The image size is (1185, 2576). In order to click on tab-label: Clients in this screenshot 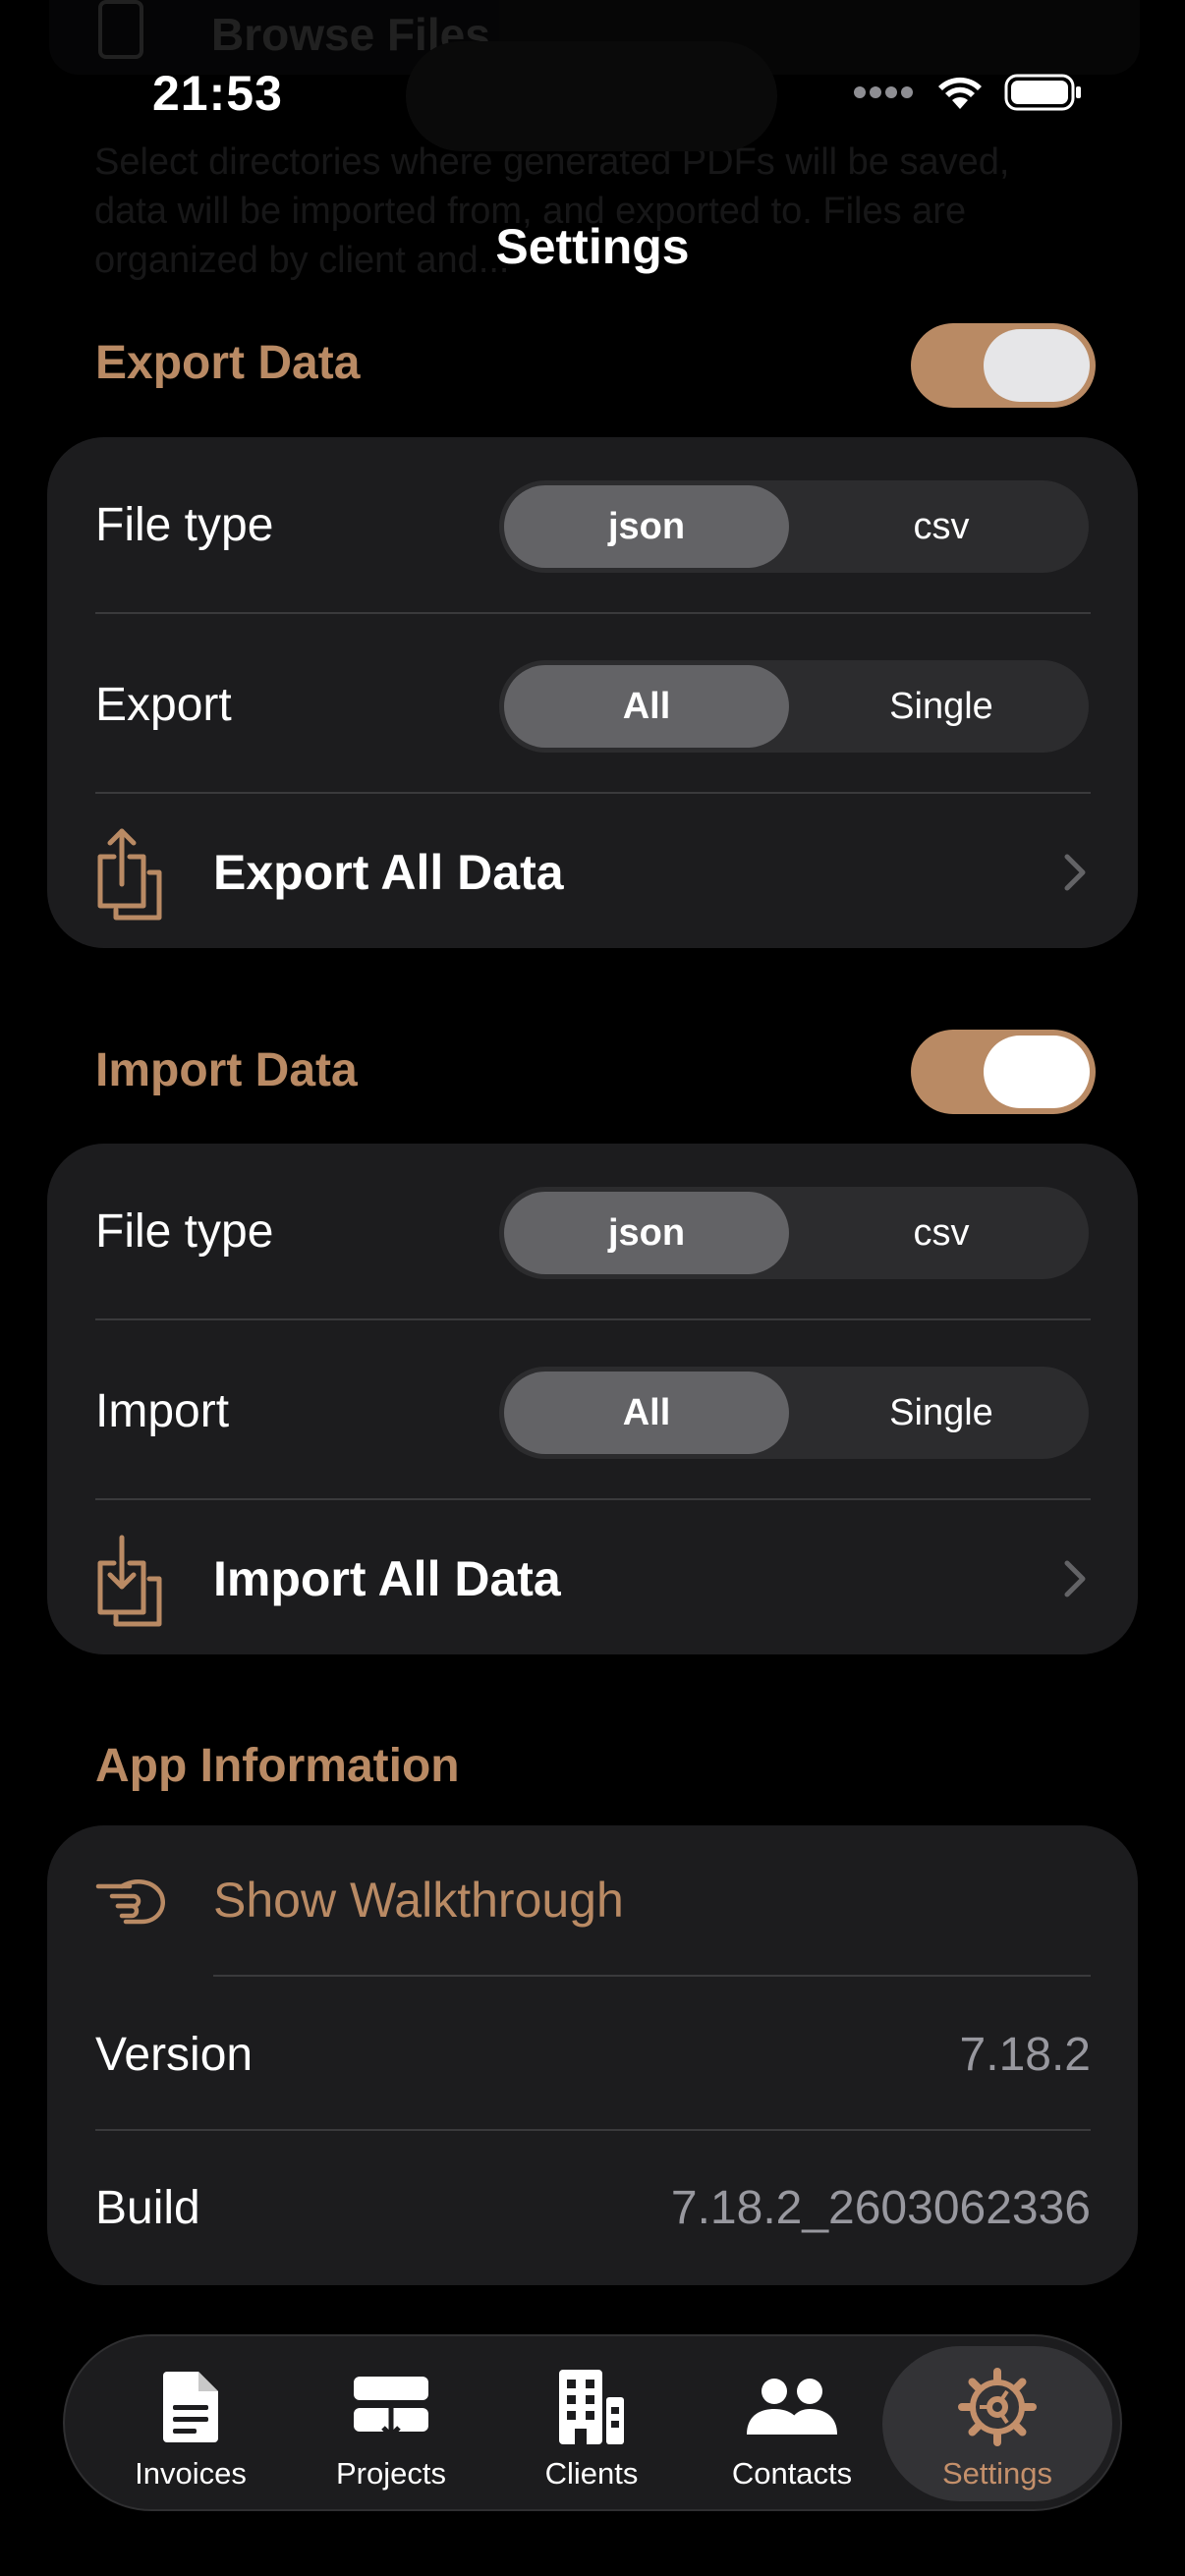, I will do `click(592, 2473)`.